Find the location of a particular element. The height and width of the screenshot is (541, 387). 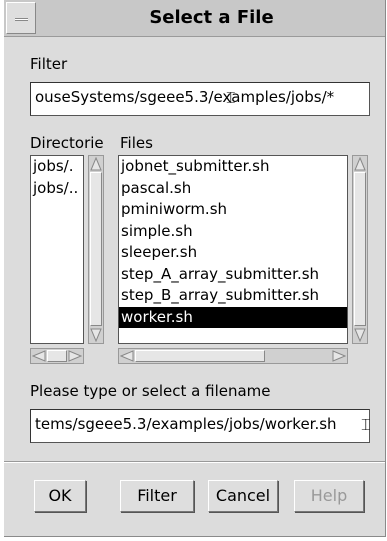

ok-button: OK is located at coordinates (60, 496).